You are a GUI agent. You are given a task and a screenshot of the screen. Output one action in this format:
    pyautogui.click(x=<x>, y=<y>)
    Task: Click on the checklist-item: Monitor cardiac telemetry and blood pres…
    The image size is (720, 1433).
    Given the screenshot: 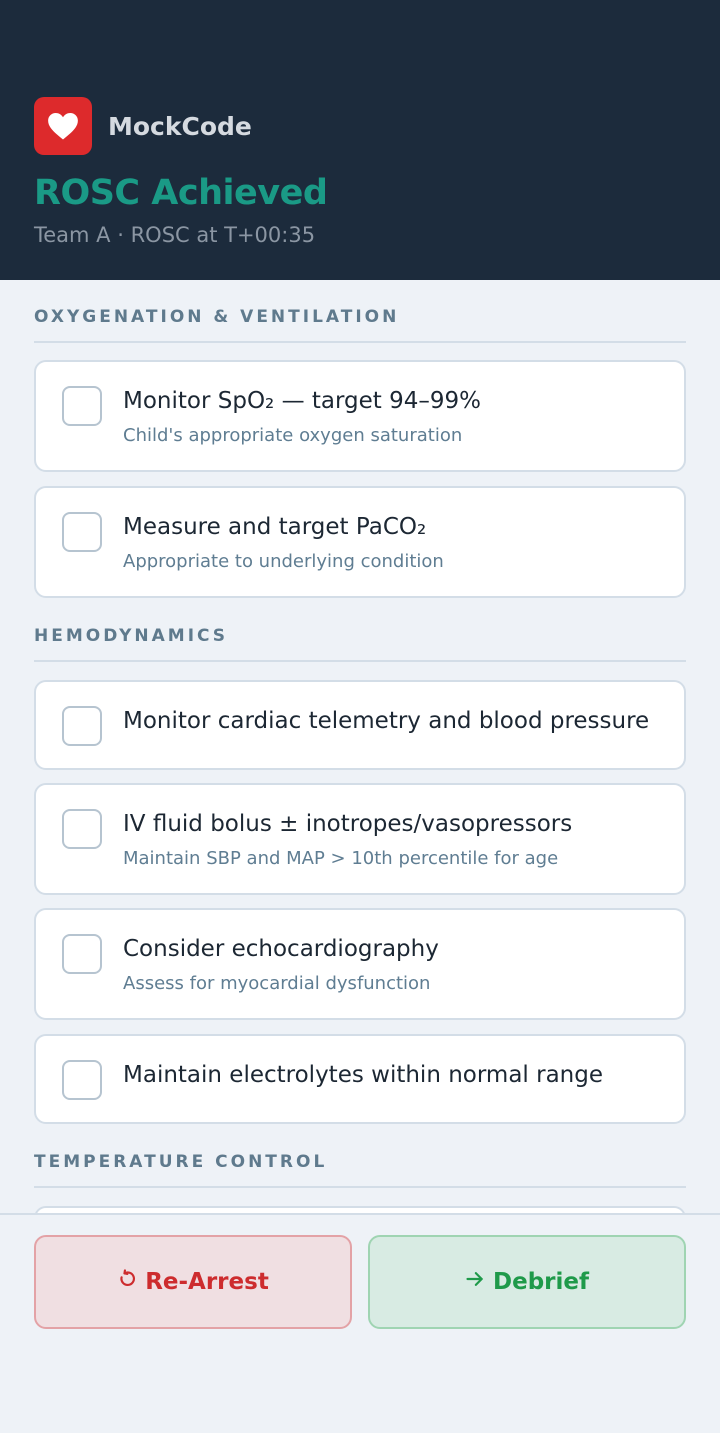 What is the action you would take?
    pyautogui.click(x=360, y=725)
    